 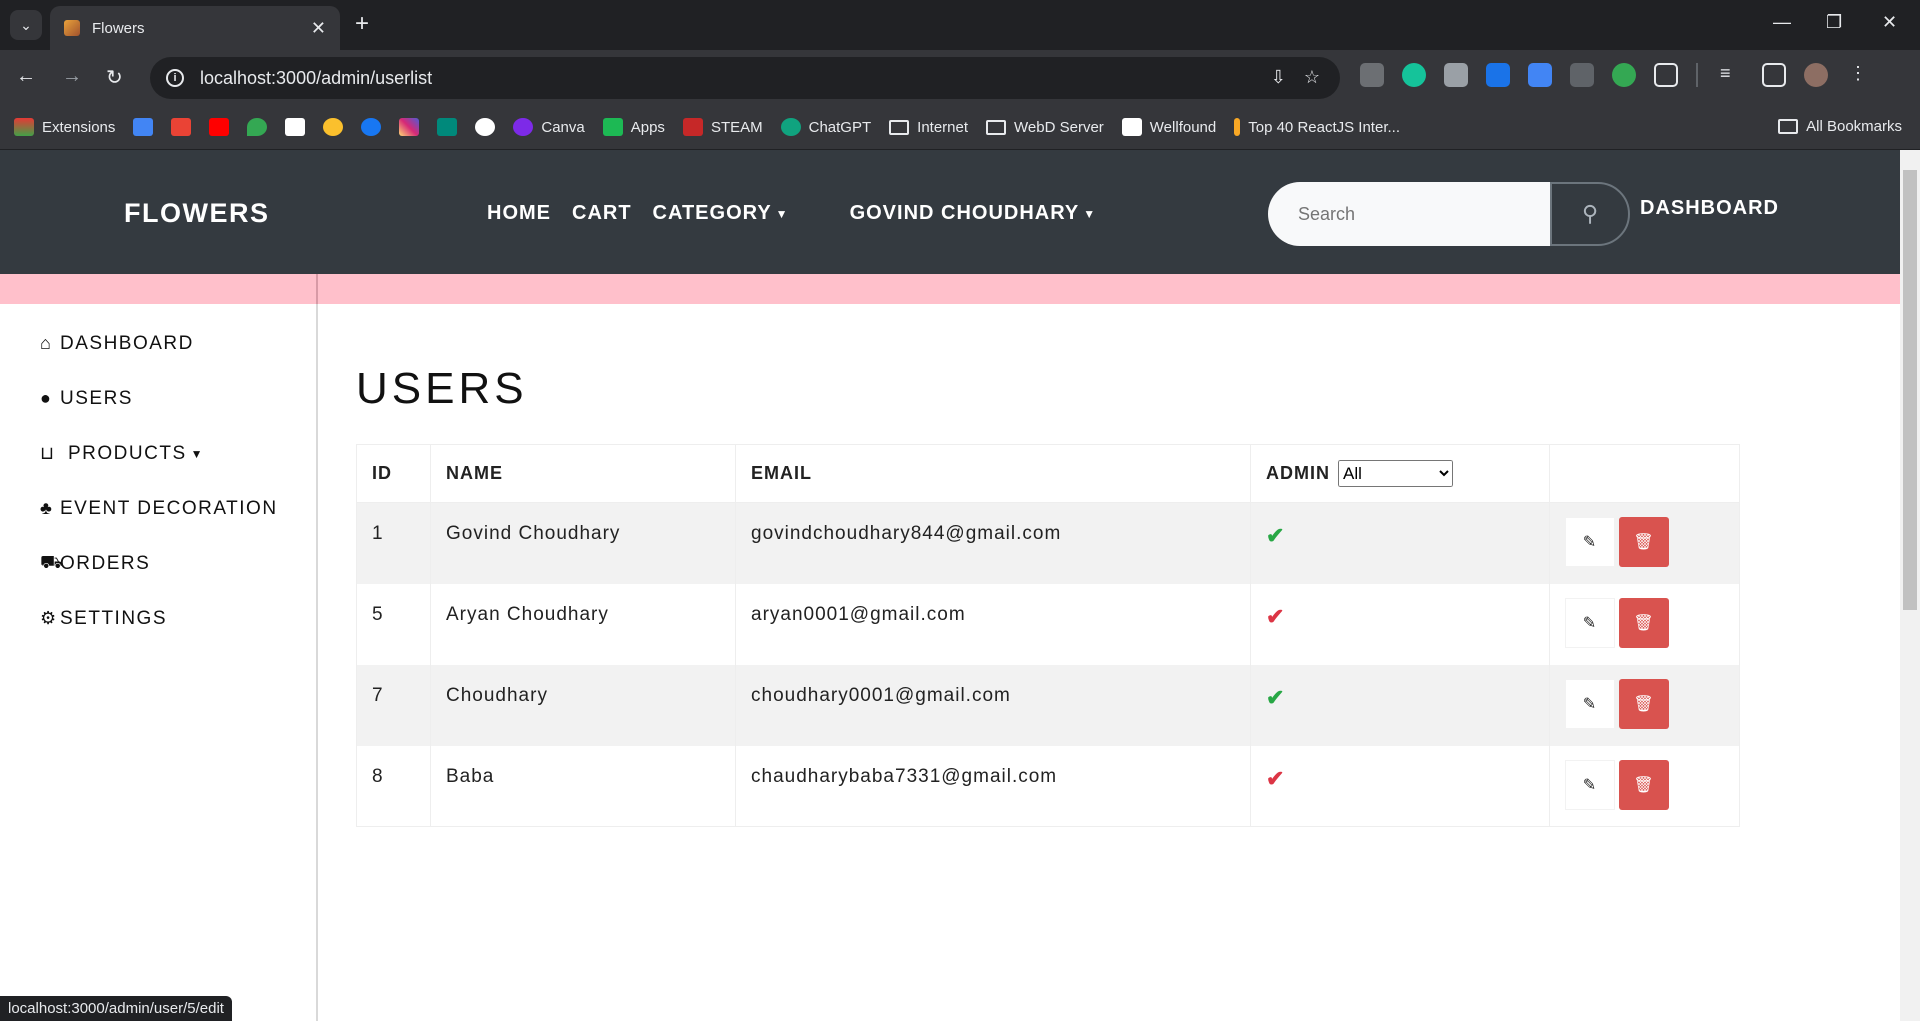 What do you see at coordinates (409, 127) in the screenshot?
I see `bookmark-instagram` at bounding box center [409, 127].